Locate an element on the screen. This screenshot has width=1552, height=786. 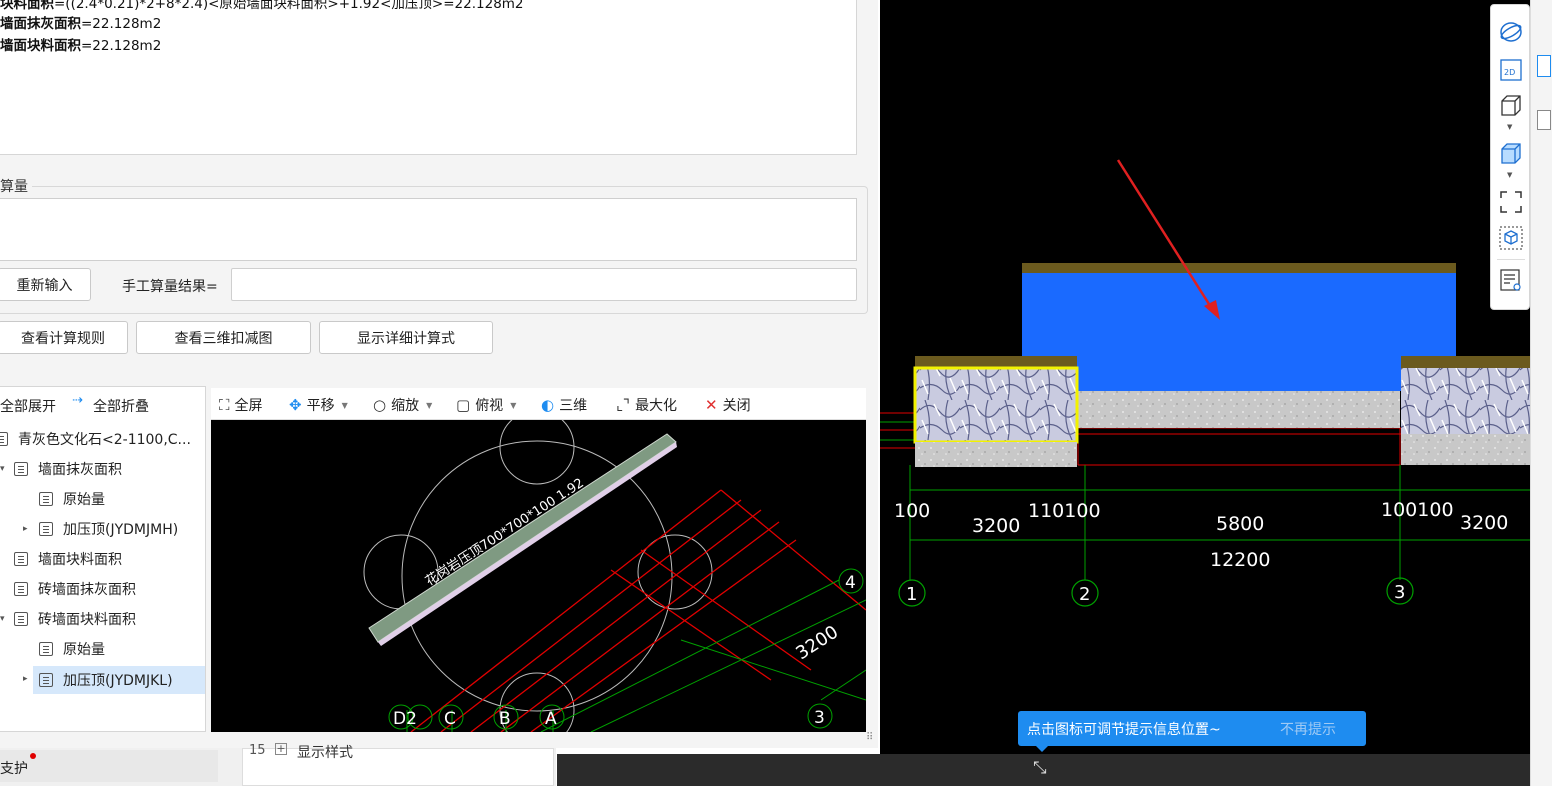
svg-text: 2D is located at coordinates (1509, 72).